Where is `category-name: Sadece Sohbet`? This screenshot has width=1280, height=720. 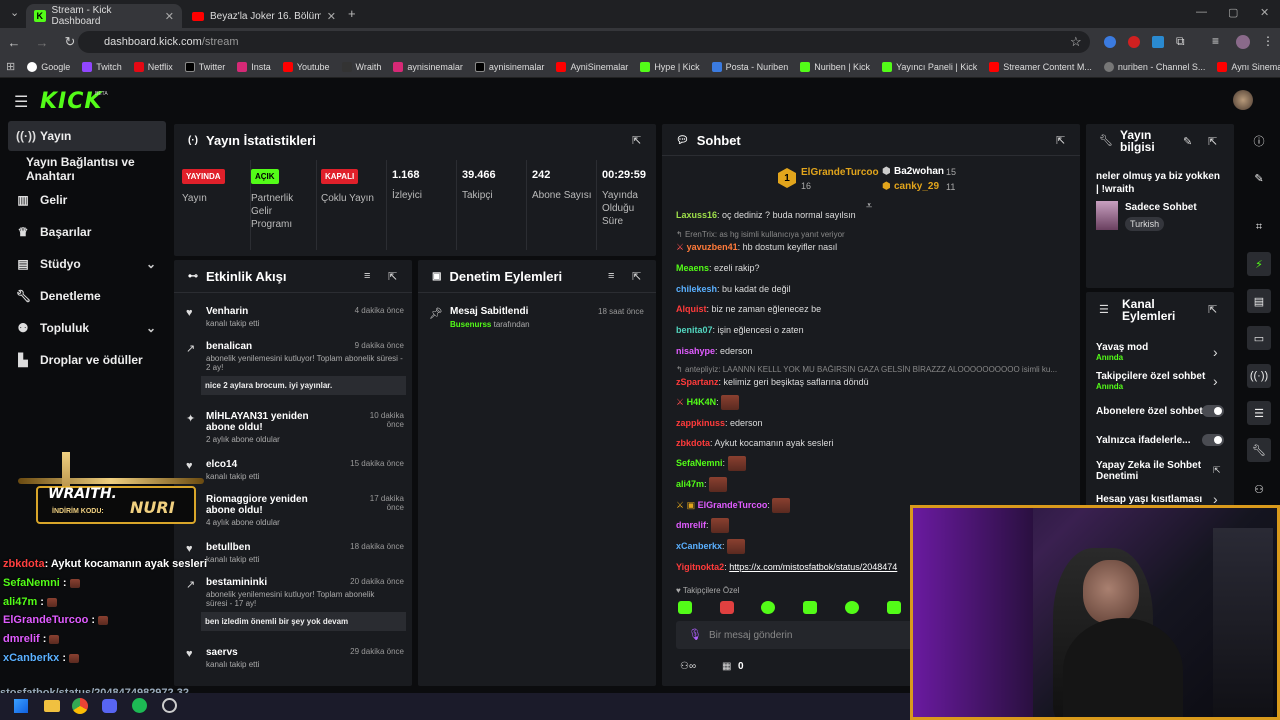 category-name: Sadece Sohbet is located at coordinates (1161, 207).